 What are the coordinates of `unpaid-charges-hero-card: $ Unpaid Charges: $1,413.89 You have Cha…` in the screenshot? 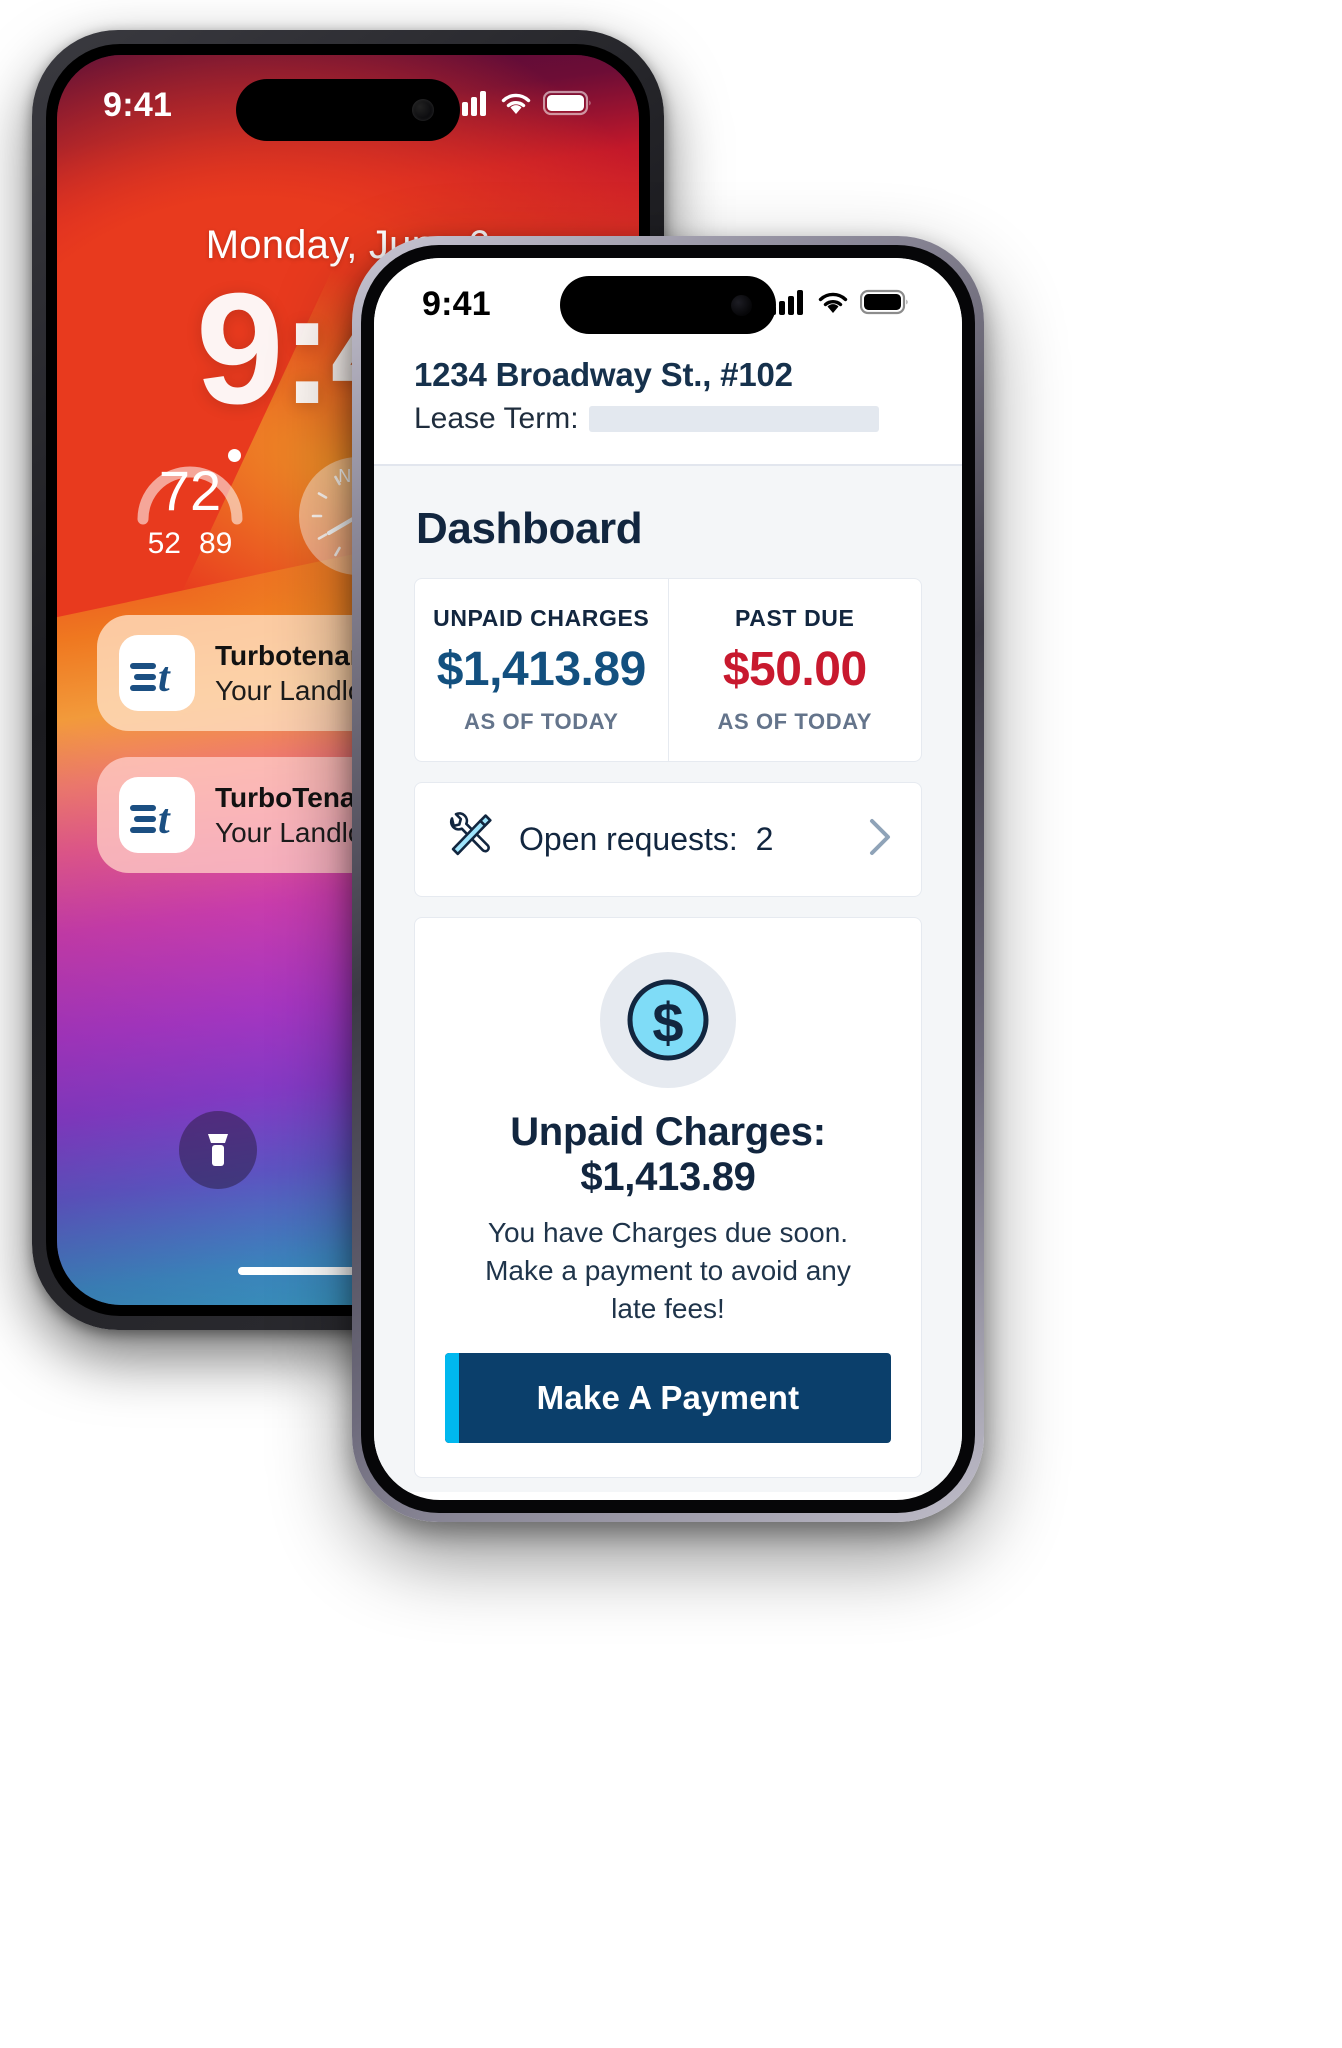 It's located at (668, 1198).